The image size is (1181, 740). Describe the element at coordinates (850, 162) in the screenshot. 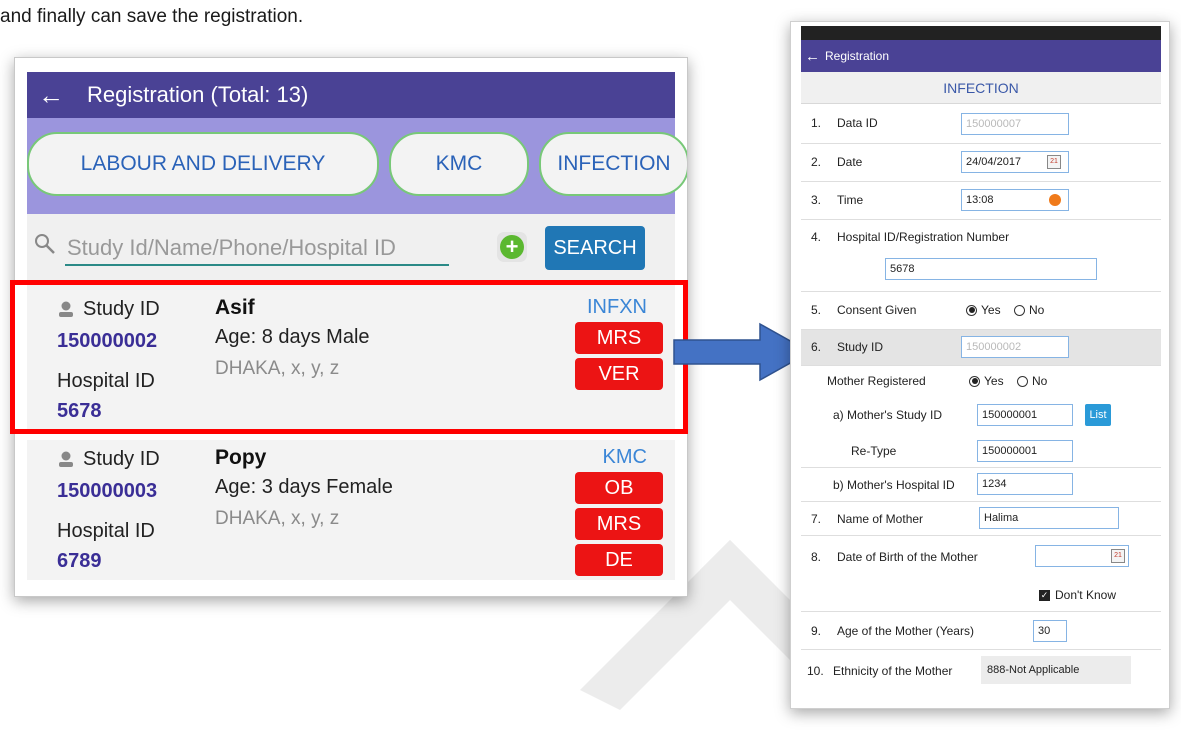

I see `field-label: Date` at that location.